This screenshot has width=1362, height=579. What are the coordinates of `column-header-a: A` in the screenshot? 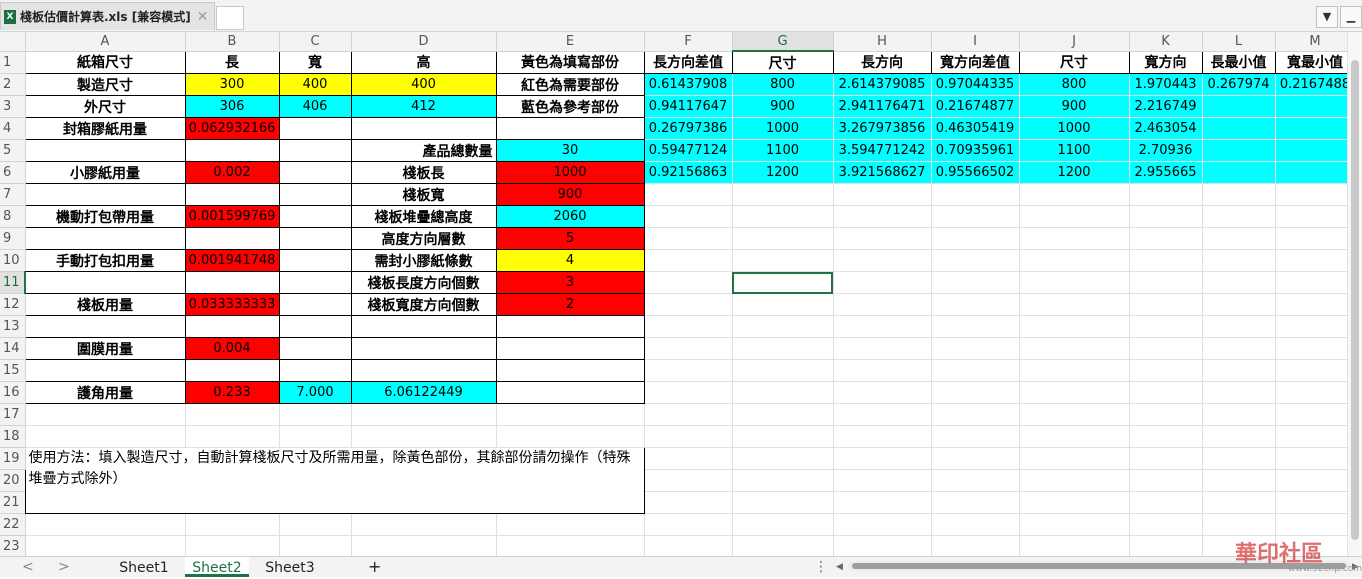 It's located at (105, 42).